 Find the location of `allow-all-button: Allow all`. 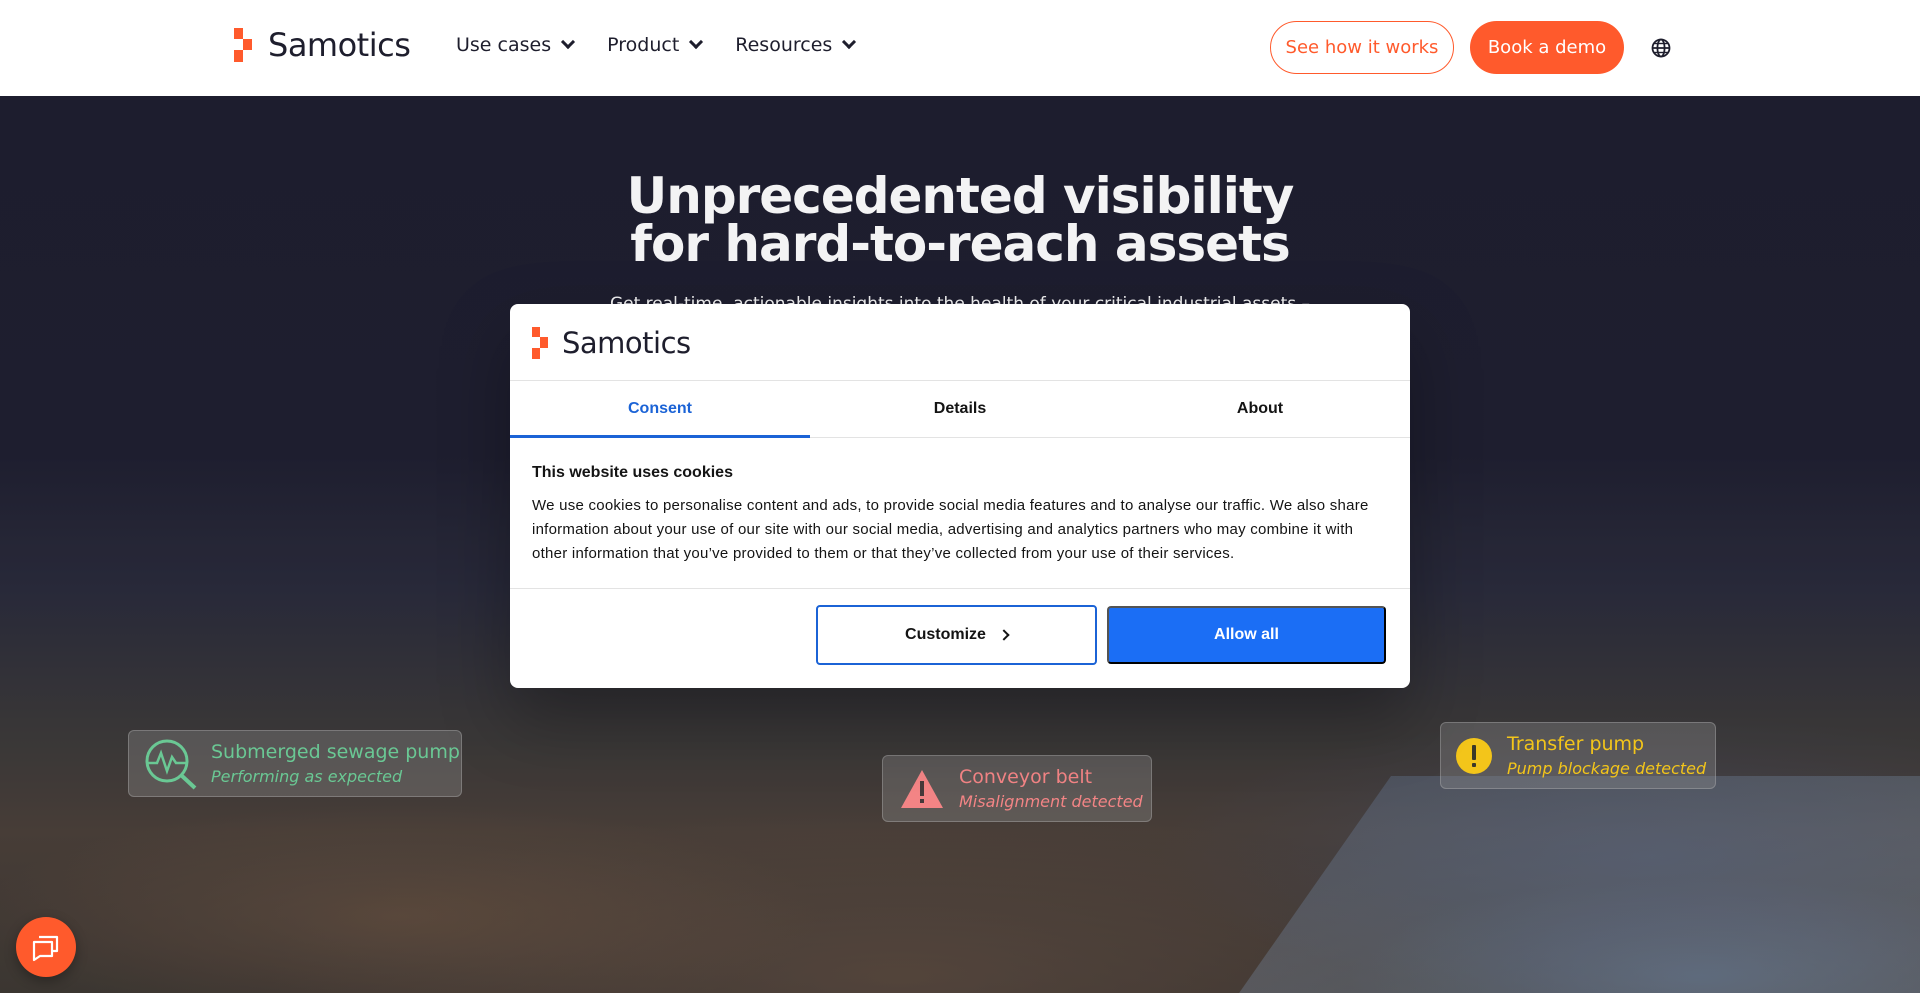

allow-all-button: Allow all is located at coordinates (1246, 635).